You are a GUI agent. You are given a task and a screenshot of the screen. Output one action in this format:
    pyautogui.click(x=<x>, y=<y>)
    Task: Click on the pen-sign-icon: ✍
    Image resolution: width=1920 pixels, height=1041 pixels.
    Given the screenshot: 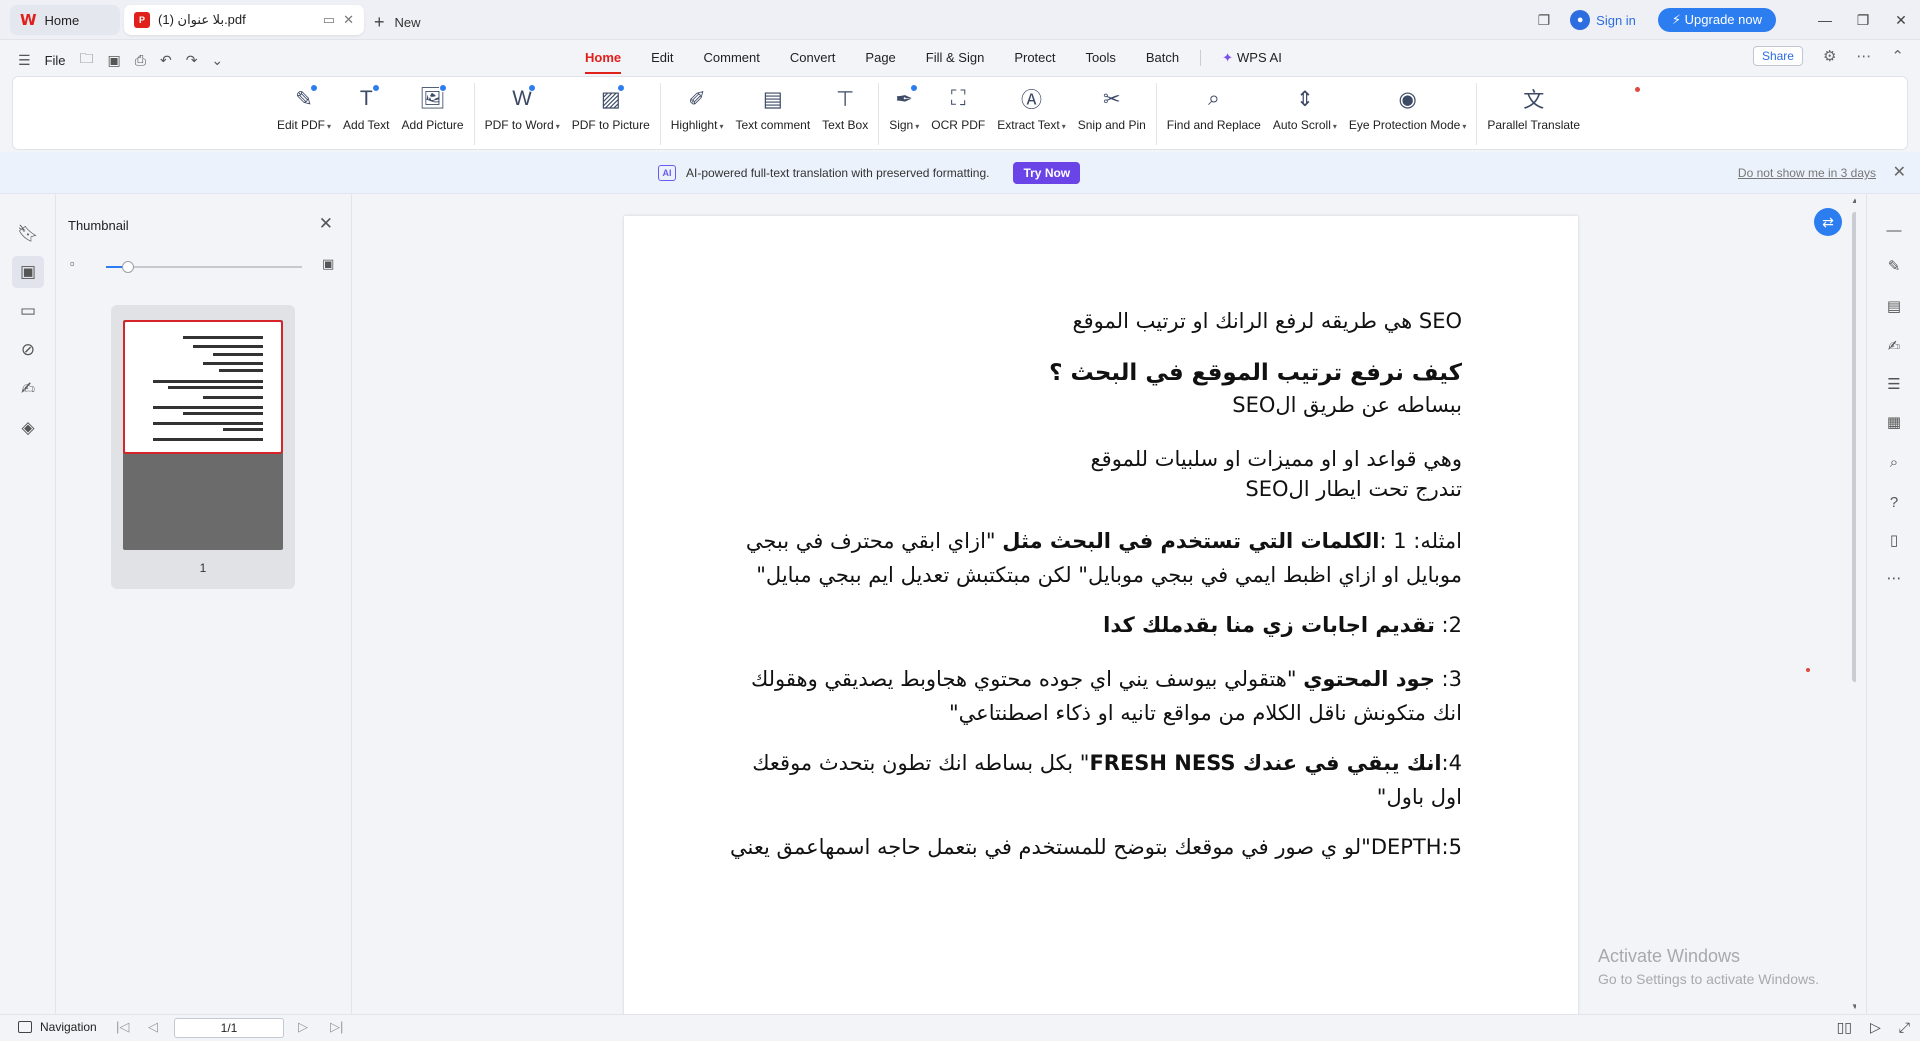 What is the action you would take?
    pyautogui.click(x=1894, y=346)
    